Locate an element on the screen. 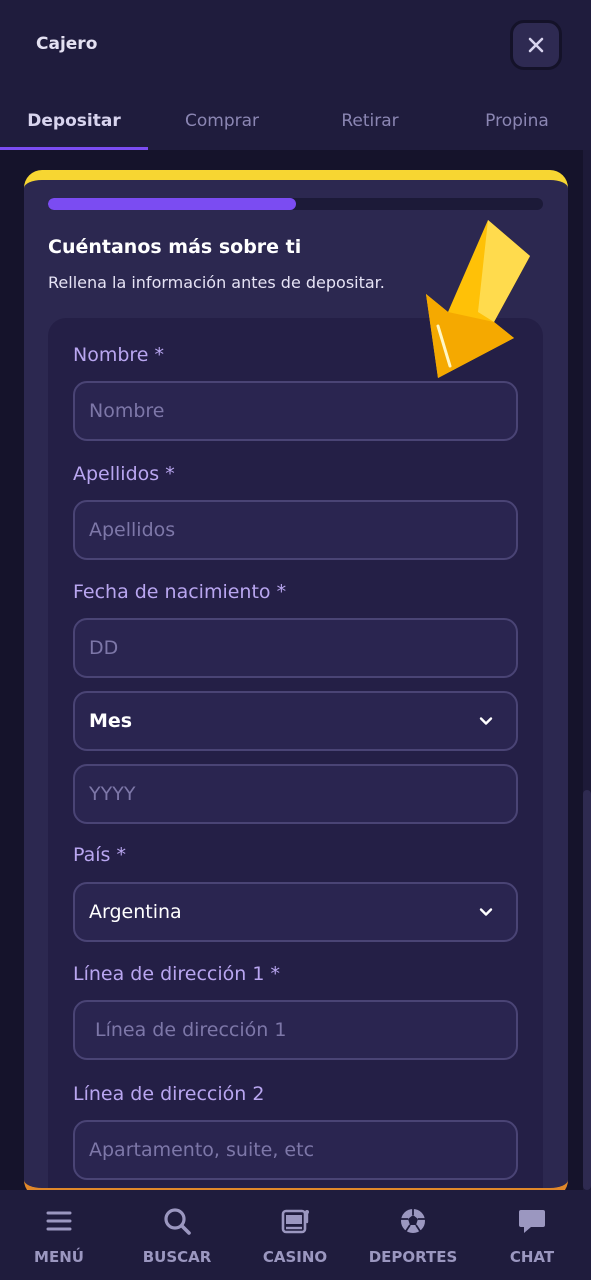 Image resolution: width=591 pixels, height=1280 pixels. first-name-input is located at coordinates (302, 411).